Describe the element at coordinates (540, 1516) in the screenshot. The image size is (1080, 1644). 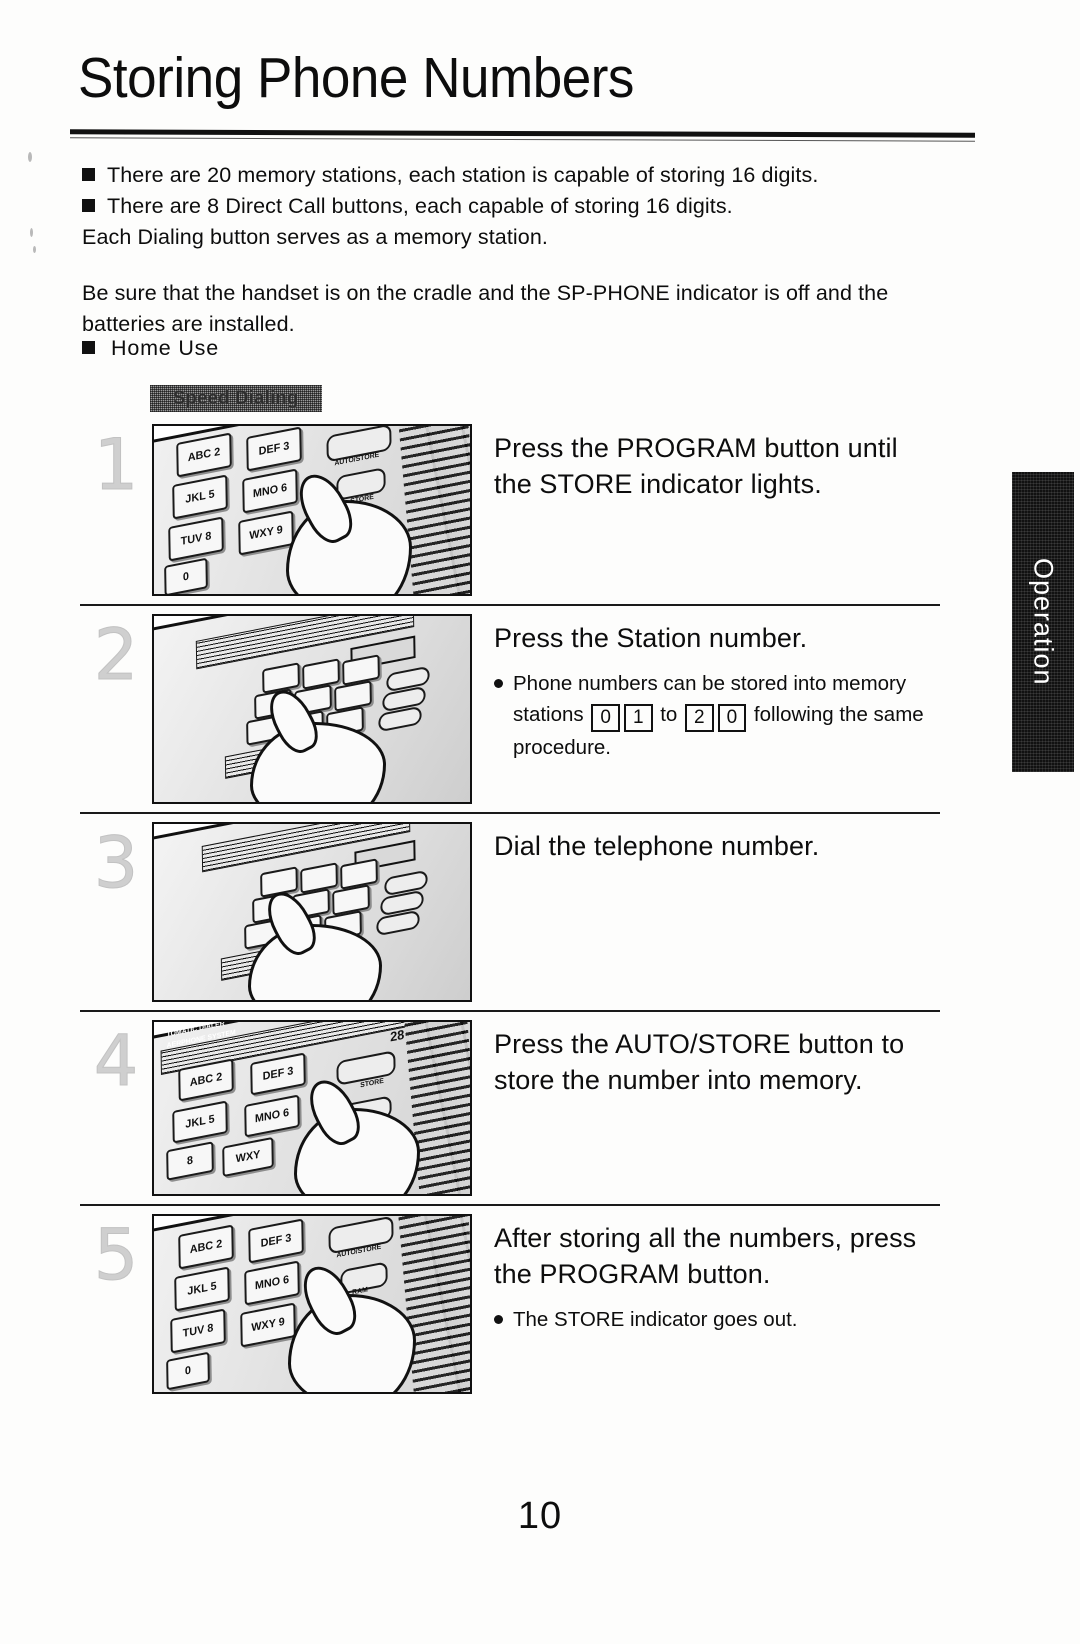
I see `page-number: 10` at that location.